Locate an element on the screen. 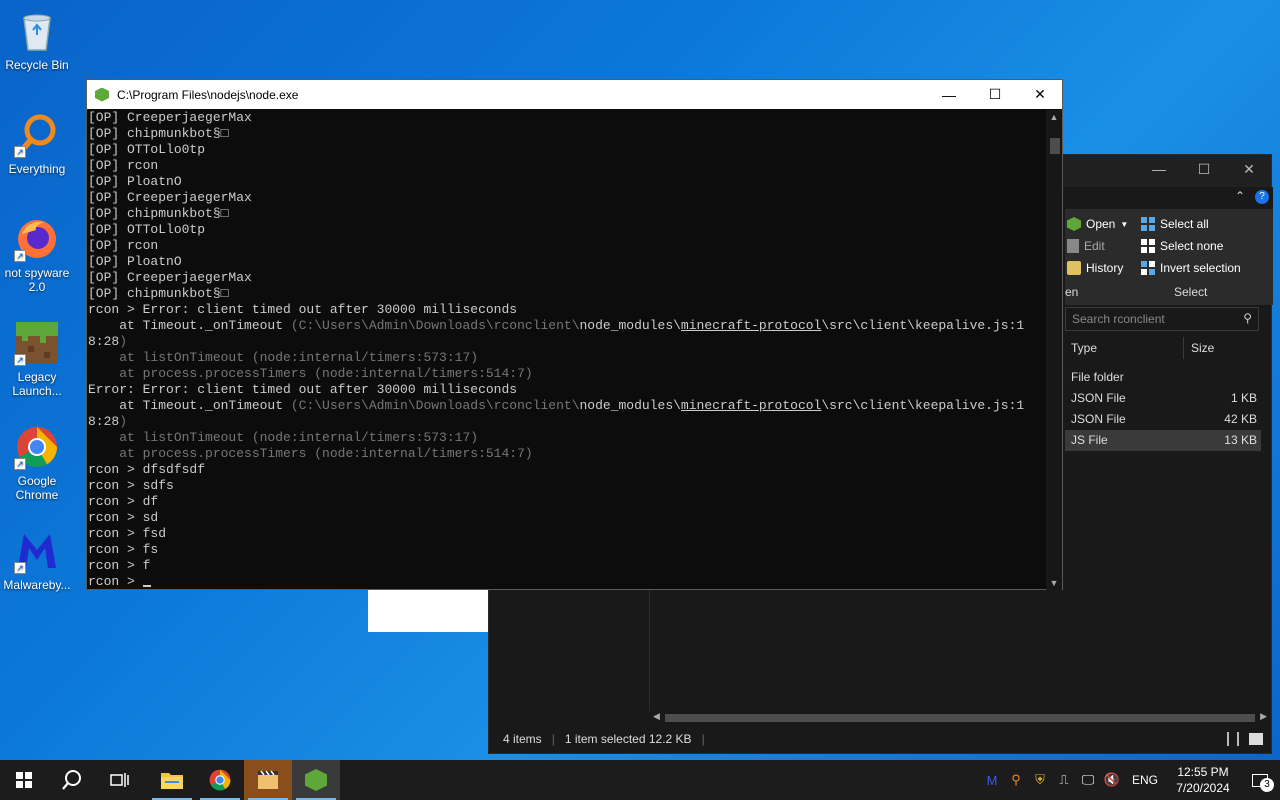 This screenshot has width=1280, height=800. console-line: rcon > df is located at coordinates (123, 501).